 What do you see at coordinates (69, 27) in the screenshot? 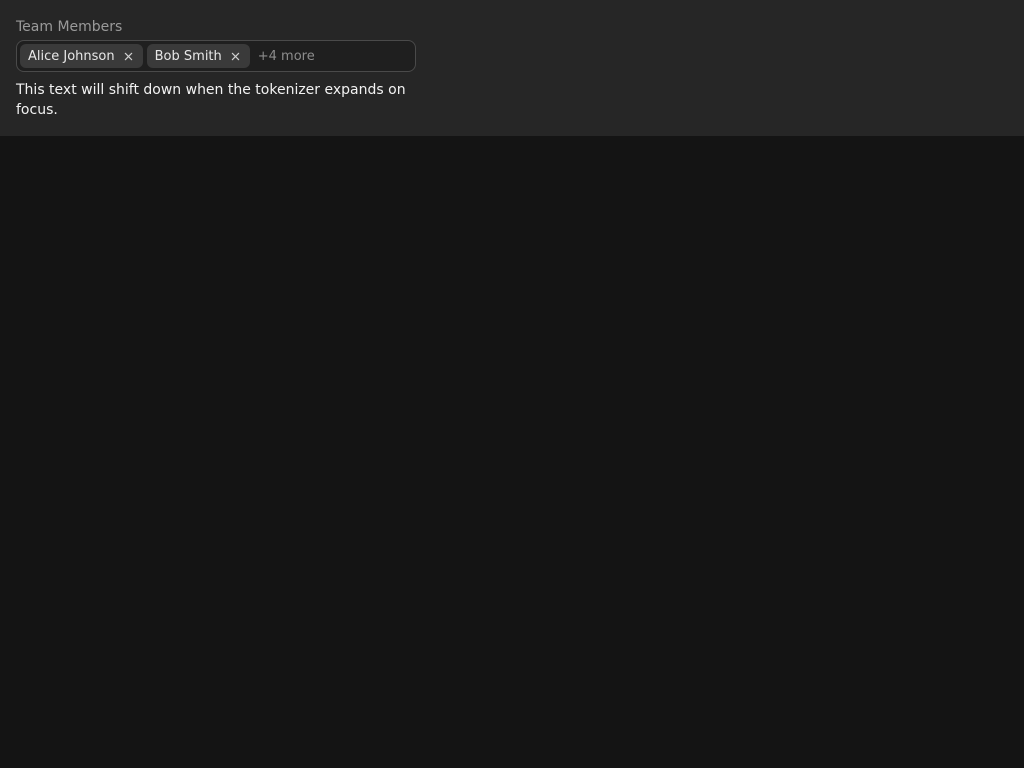
I see `team-members-label: Team Members` at bounding box center [69, 27].